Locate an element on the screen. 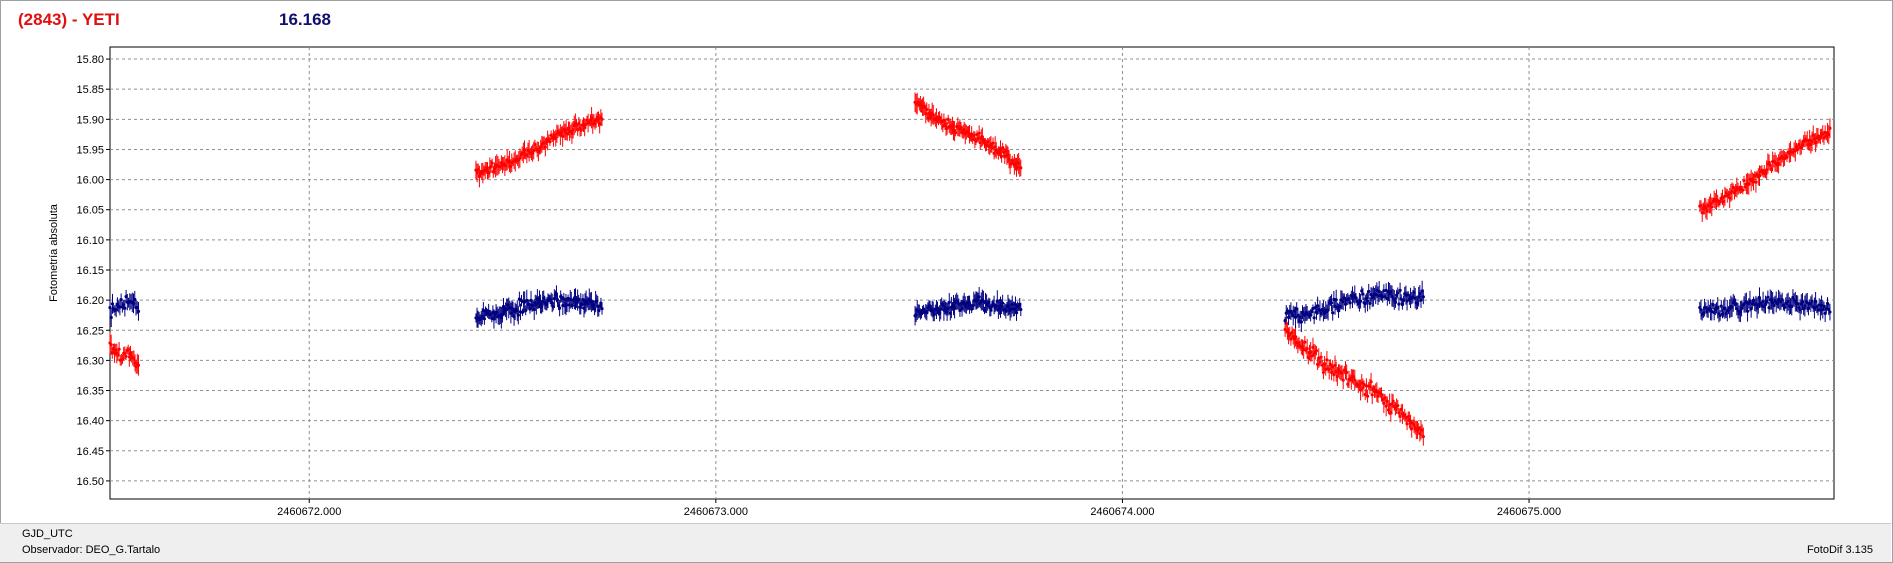 The image size is (1893, 563). y-tick-label: 16.20 is located at coordinates (90, 301).